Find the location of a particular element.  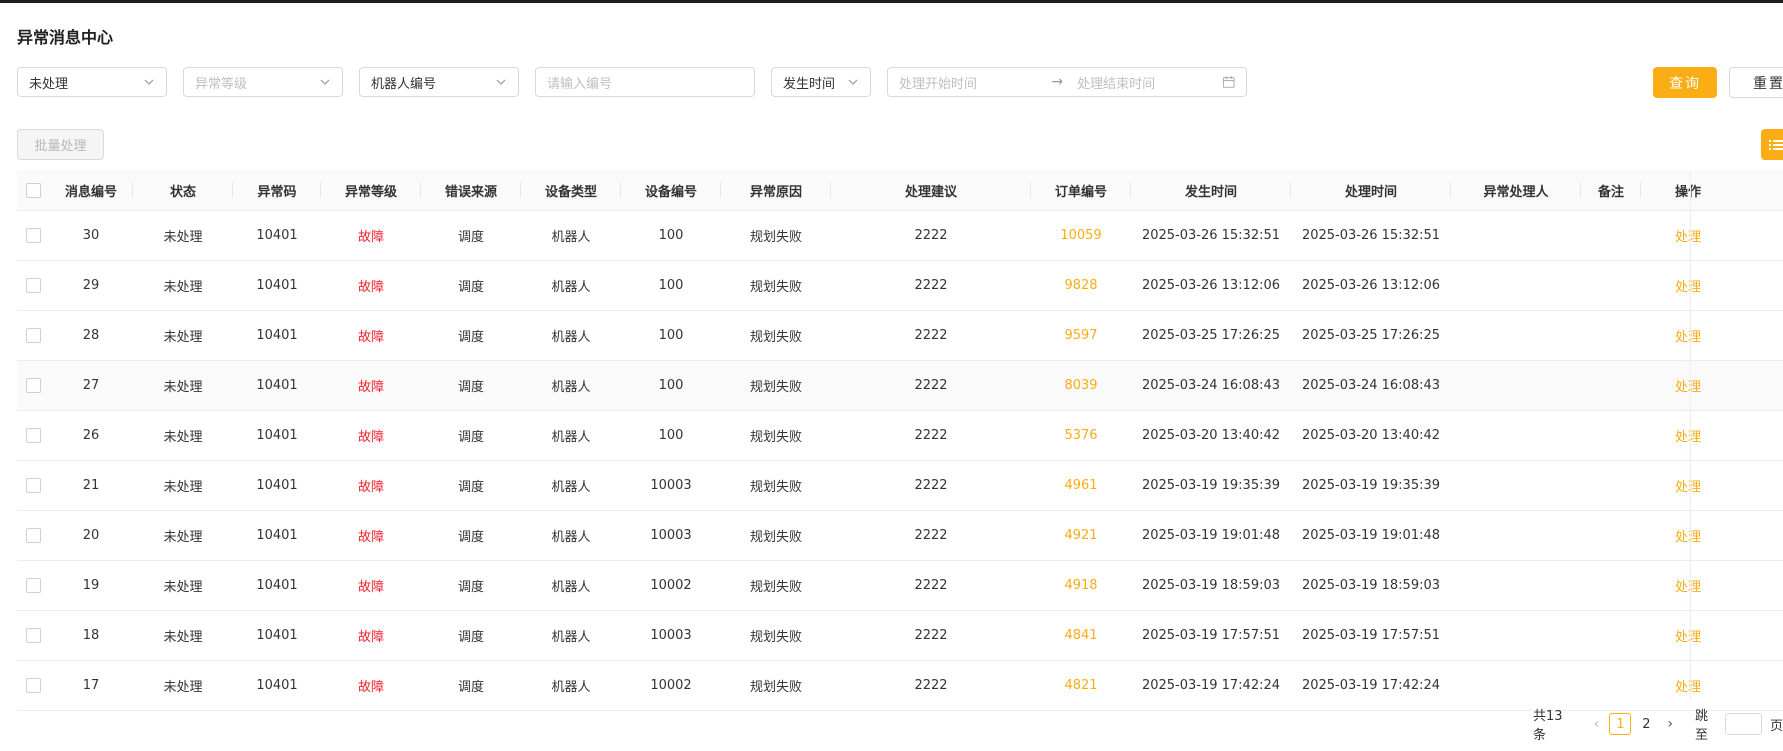

batch-process-button: 批量处理 is located at coordinates (60, 144).